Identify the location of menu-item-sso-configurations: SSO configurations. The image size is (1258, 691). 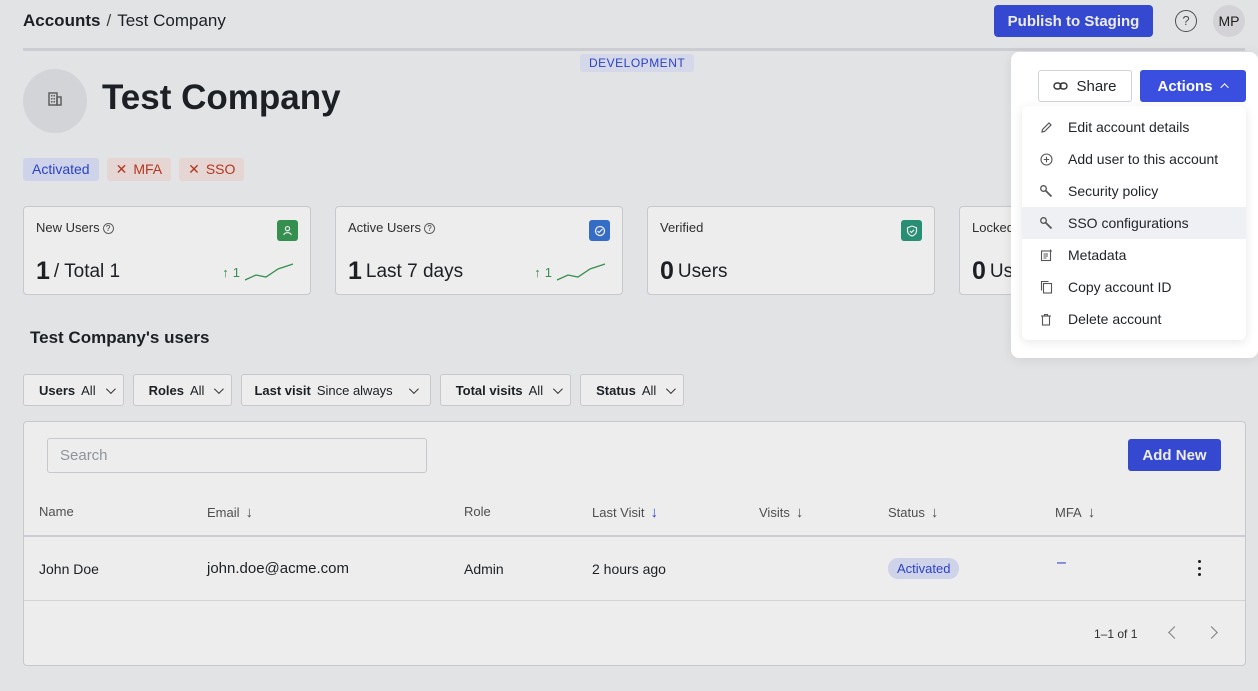
(1134, 223).